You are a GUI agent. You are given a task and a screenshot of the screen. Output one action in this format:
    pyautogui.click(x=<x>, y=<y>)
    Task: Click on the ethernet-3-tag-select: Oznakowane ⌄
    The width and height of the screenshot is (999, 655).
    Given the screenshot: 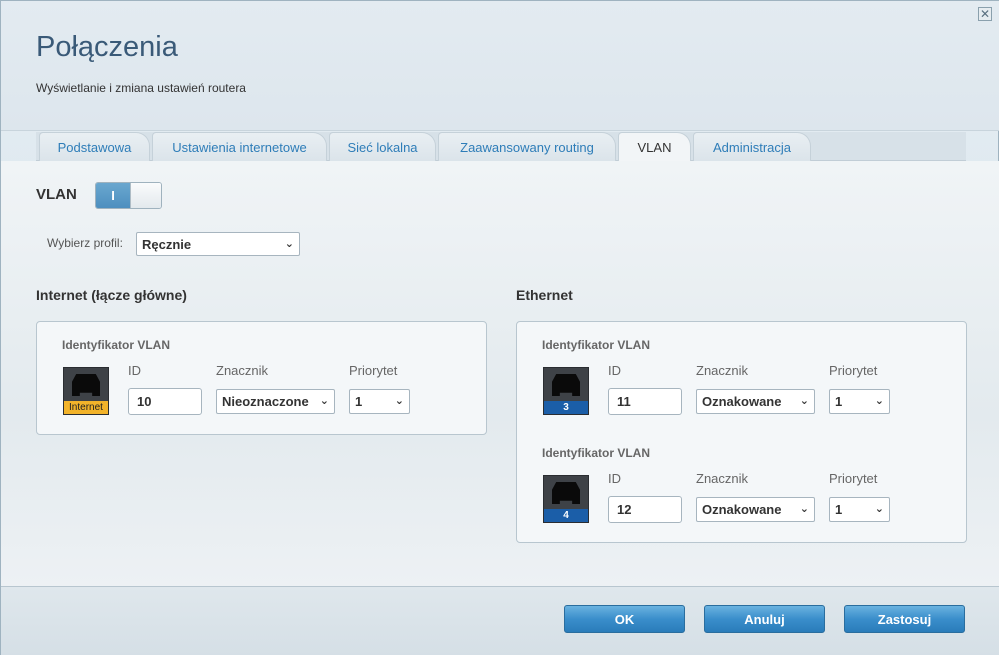 What is the action you would take?
    pyautogui.click(x=755, y=401)
    